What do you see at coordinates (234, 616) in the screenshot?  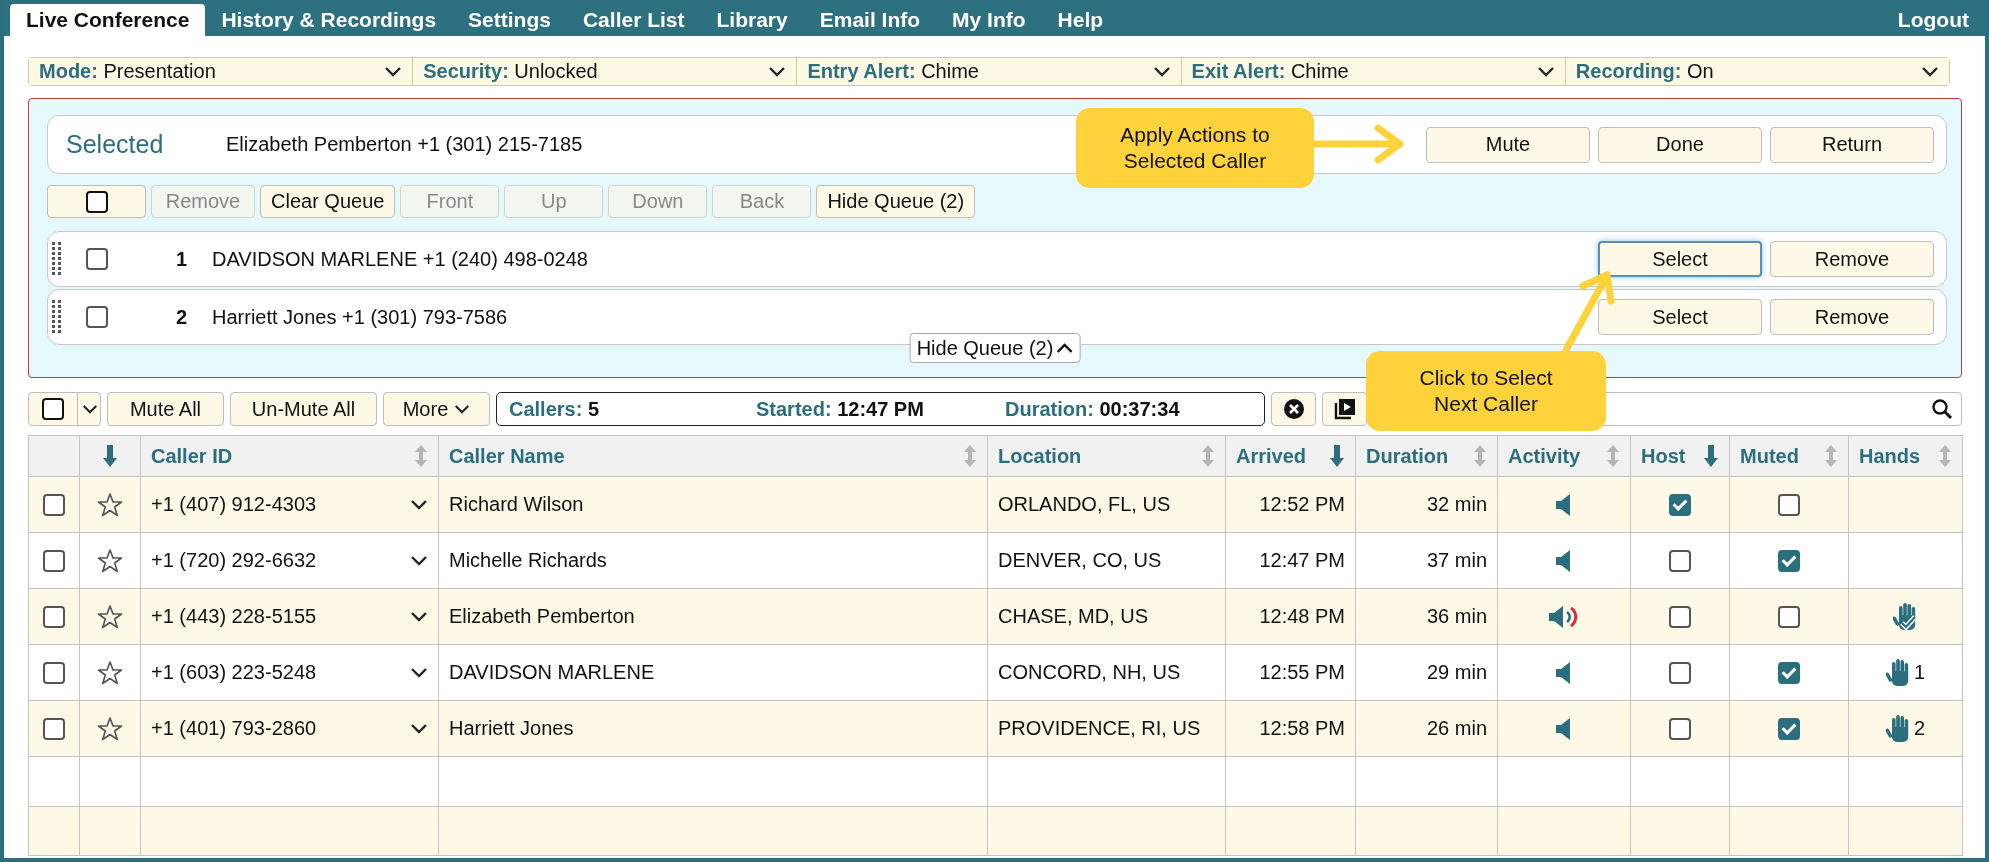 I see `caller-id-text: +1 (443) 228-5155` at bounding box center [234, 616].